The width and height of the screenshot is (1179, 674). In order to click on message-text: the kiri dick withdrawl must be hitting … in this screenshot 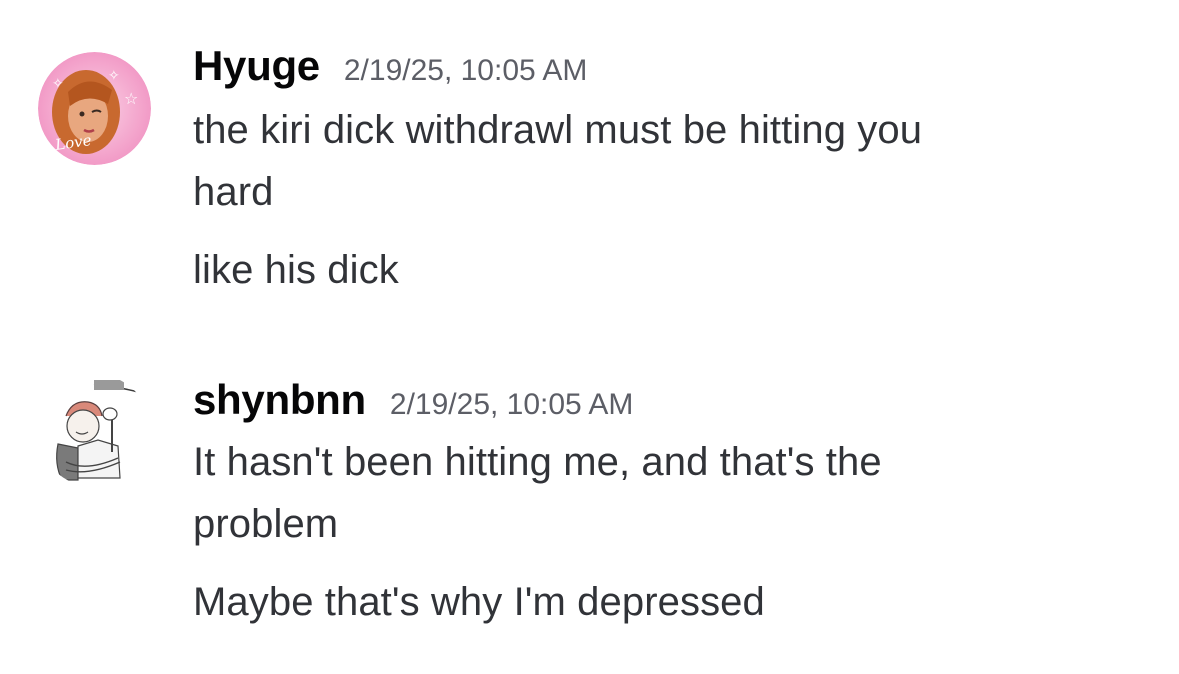, I will do `click(558, 130)`.